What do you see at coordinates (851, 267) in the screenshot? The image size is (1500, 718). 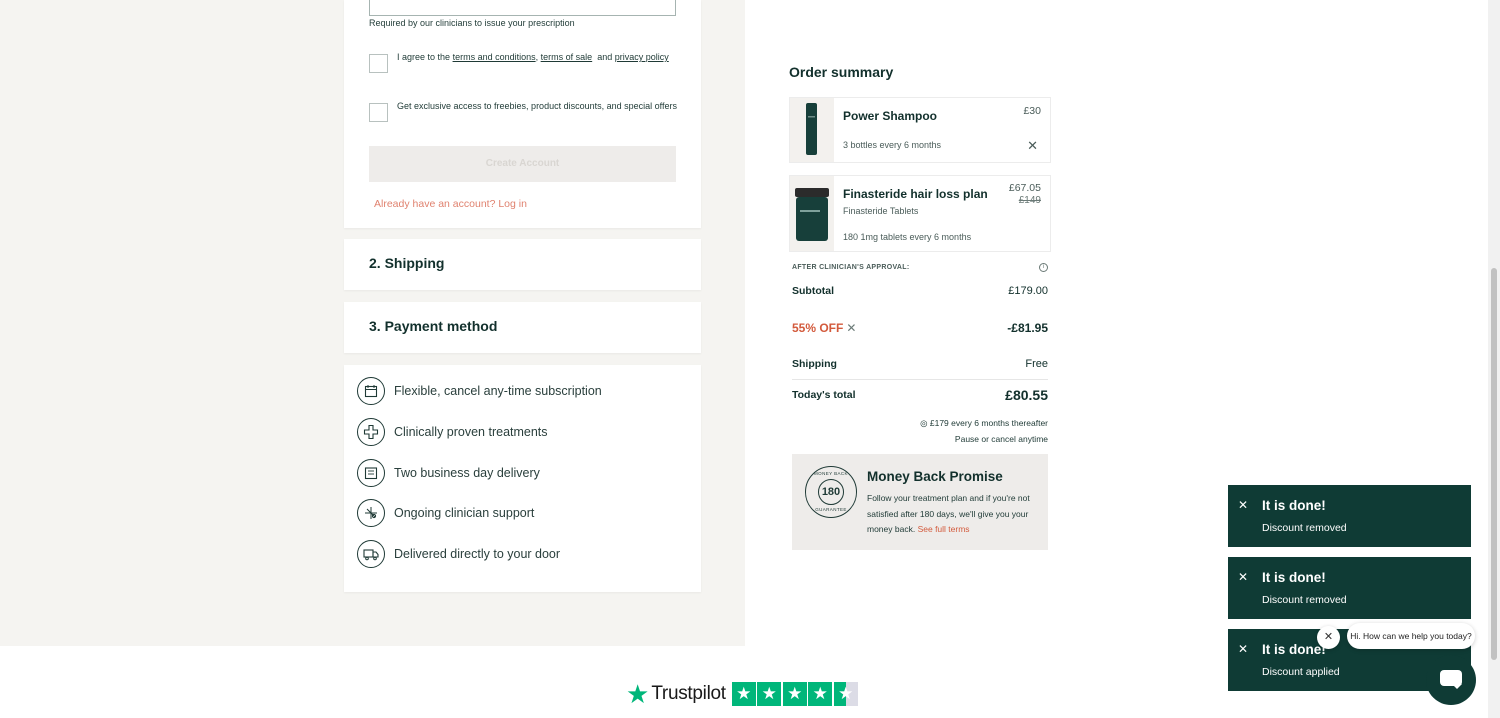 I see `after-approval-label: AFTER CLINICIAN'S APPROVAL:` at bounding box center [851, 267].